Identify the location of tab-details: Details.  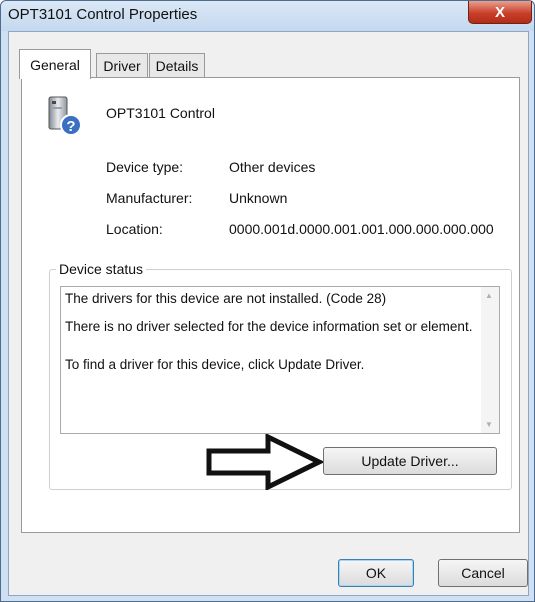
(177, 65).